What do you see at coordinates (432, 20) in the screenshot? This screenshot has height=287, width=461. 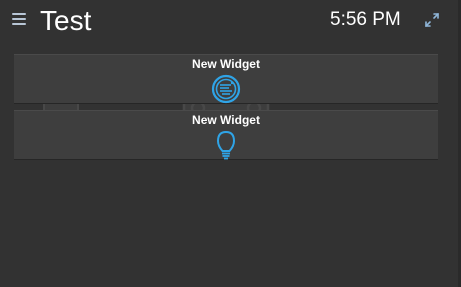 I see `fullscreen-icon` at bounding box center [432, 20].